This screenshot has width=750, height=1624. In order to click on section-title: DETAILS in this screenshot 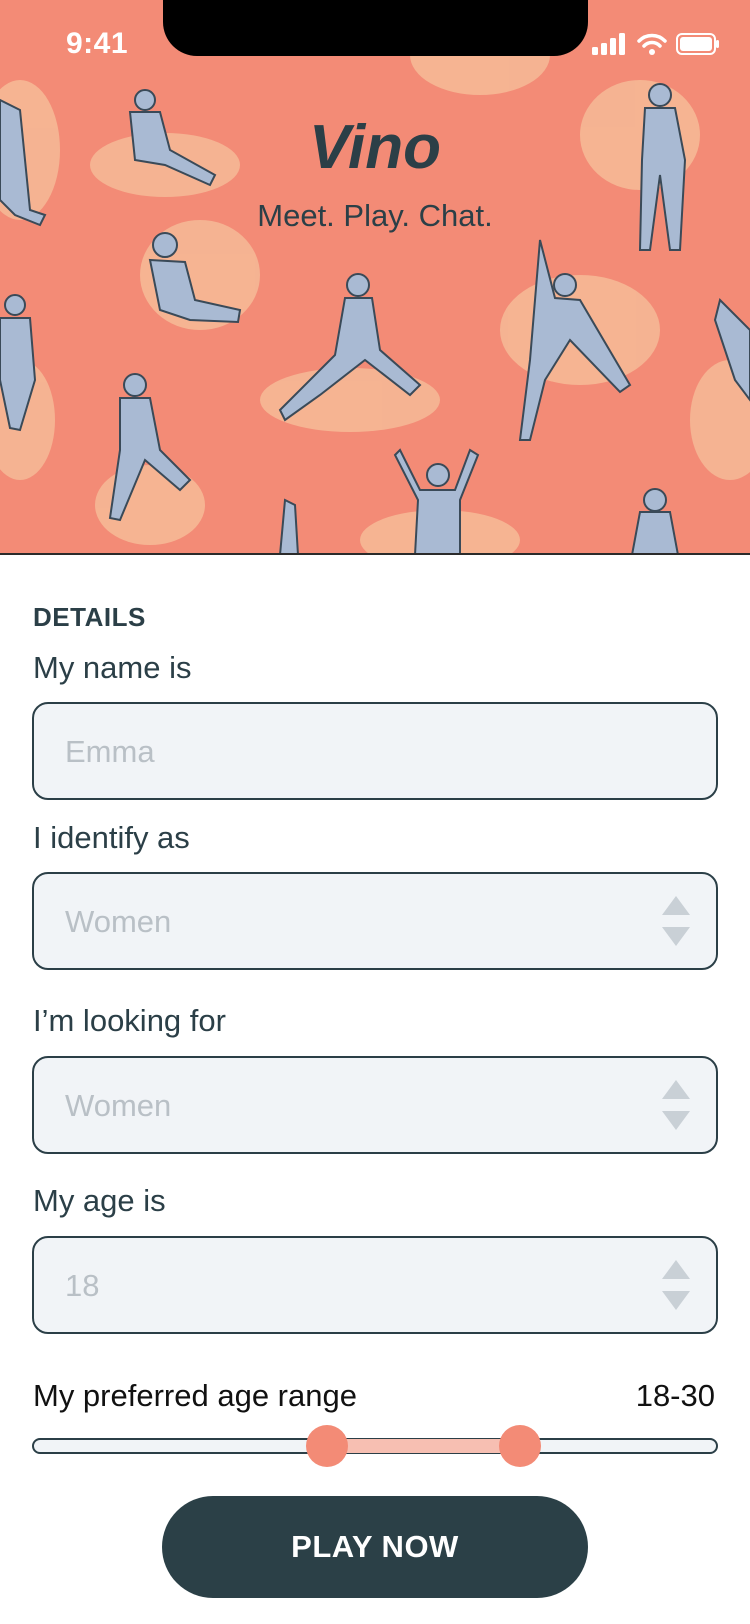, I will do `click(89, 617)`.